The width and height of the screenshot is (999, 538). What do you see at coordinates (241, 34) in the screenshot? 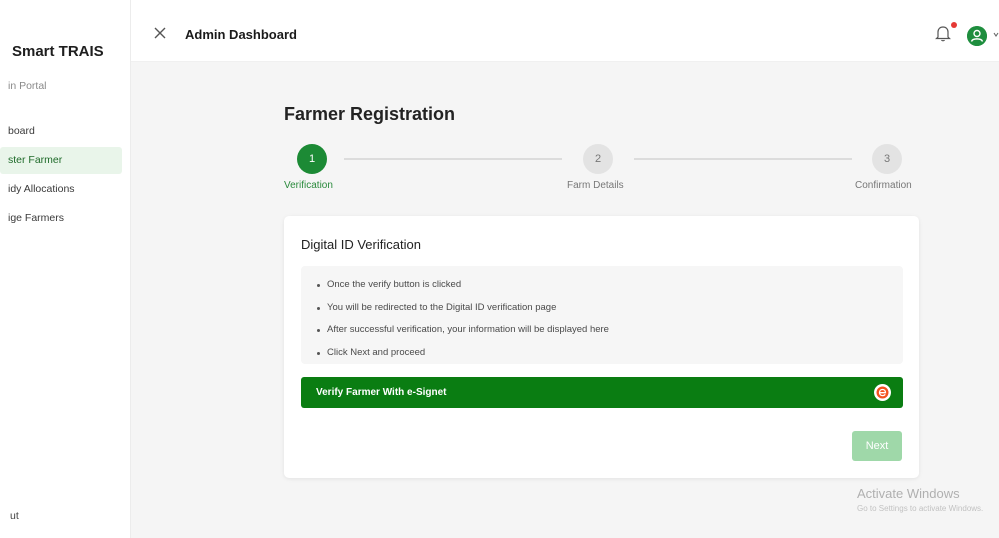
I see `page-header-title: Admin Dashboard` at bounding box center [241, 34].